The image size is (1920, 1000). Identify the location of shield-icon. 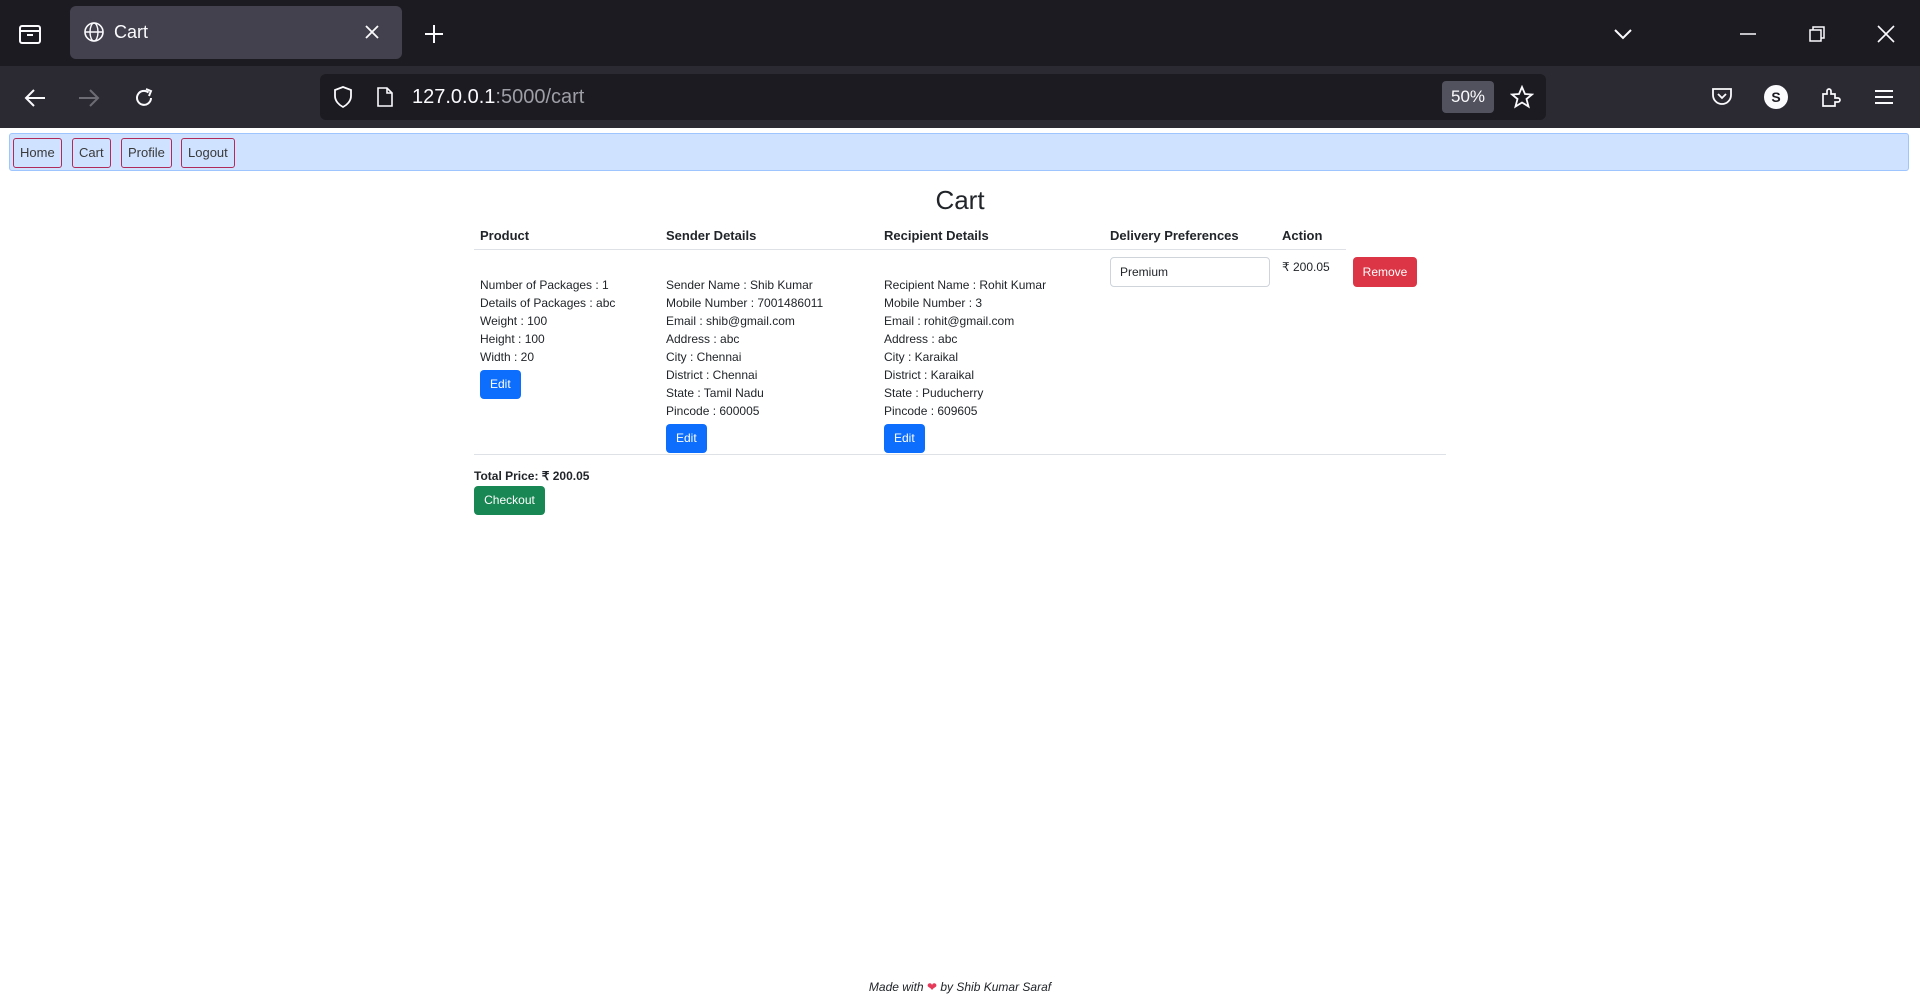
(343, 97).